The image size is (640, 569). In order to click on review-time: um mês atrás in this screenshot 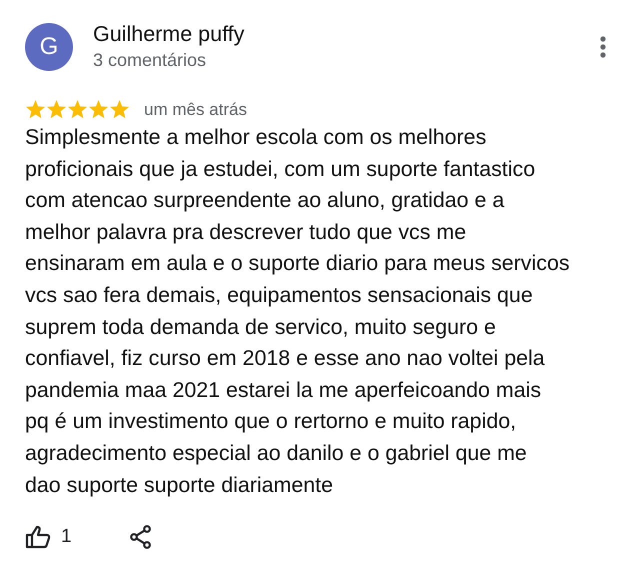, I will do `click(195, 110)`.